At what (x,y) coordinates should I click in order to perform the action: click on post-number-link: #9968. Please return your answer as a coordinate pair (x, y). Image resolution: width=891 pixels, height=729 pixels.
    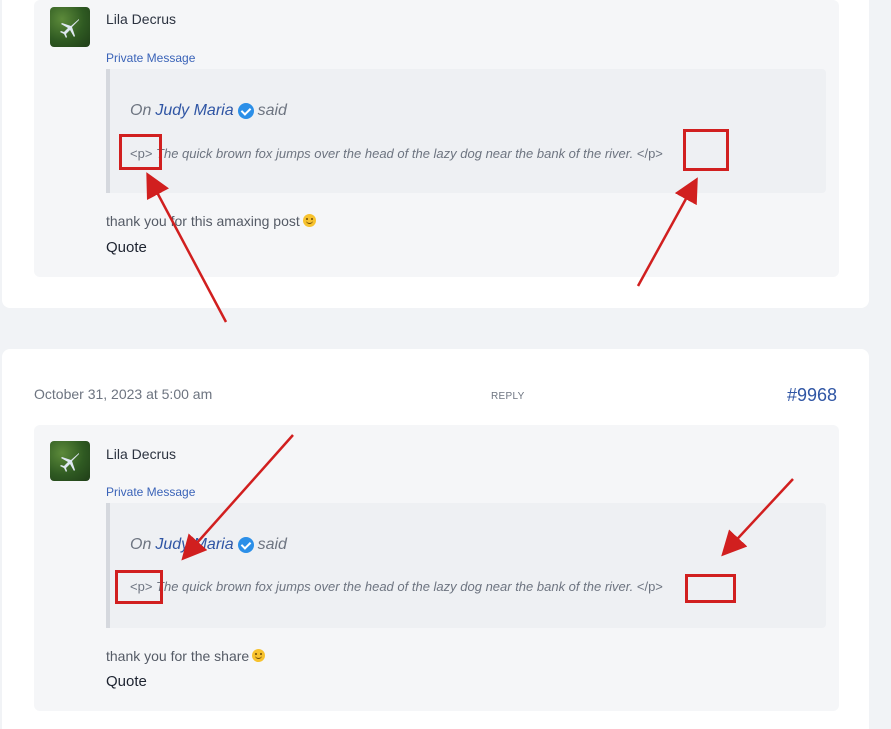
    Looking at the image, I should click on (812, 395).